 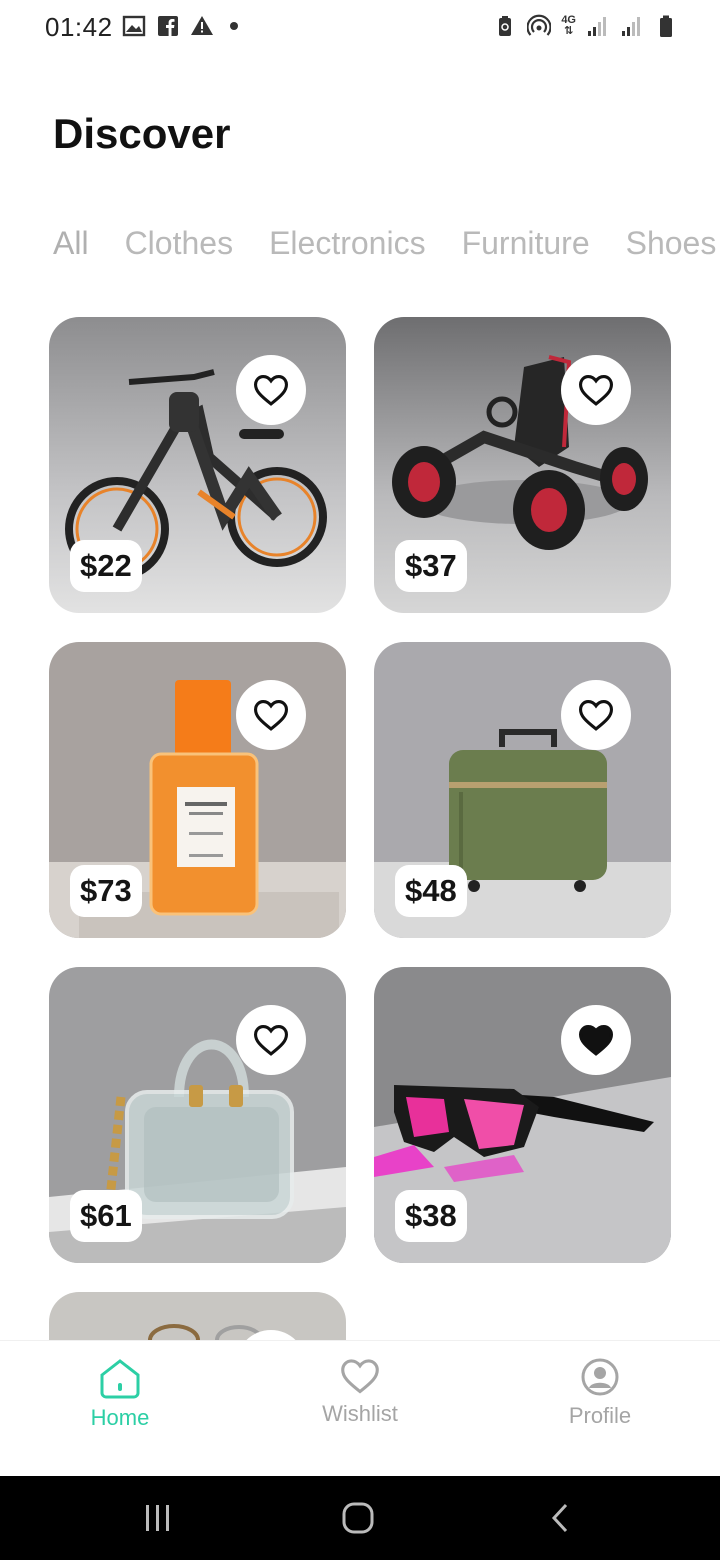 What do you see at coordinates (431, 566) in the screenshot?
I see `price-badge: $37` at bounding box center [431, 566].